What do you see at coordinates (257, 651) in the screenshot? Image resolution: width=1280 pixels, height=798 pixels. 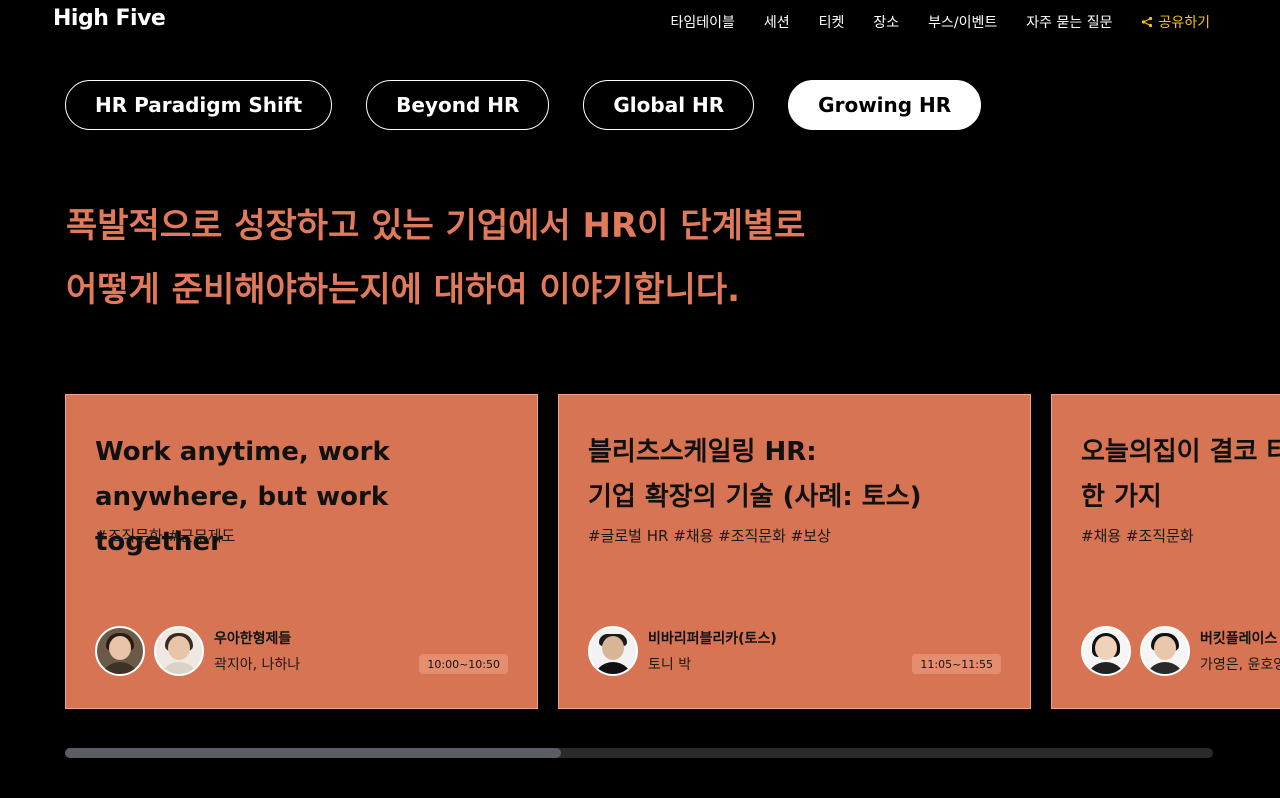 I see `speaker-info: 우아한형제들 곽지아, 나하나` at bounding box center [257, 651].